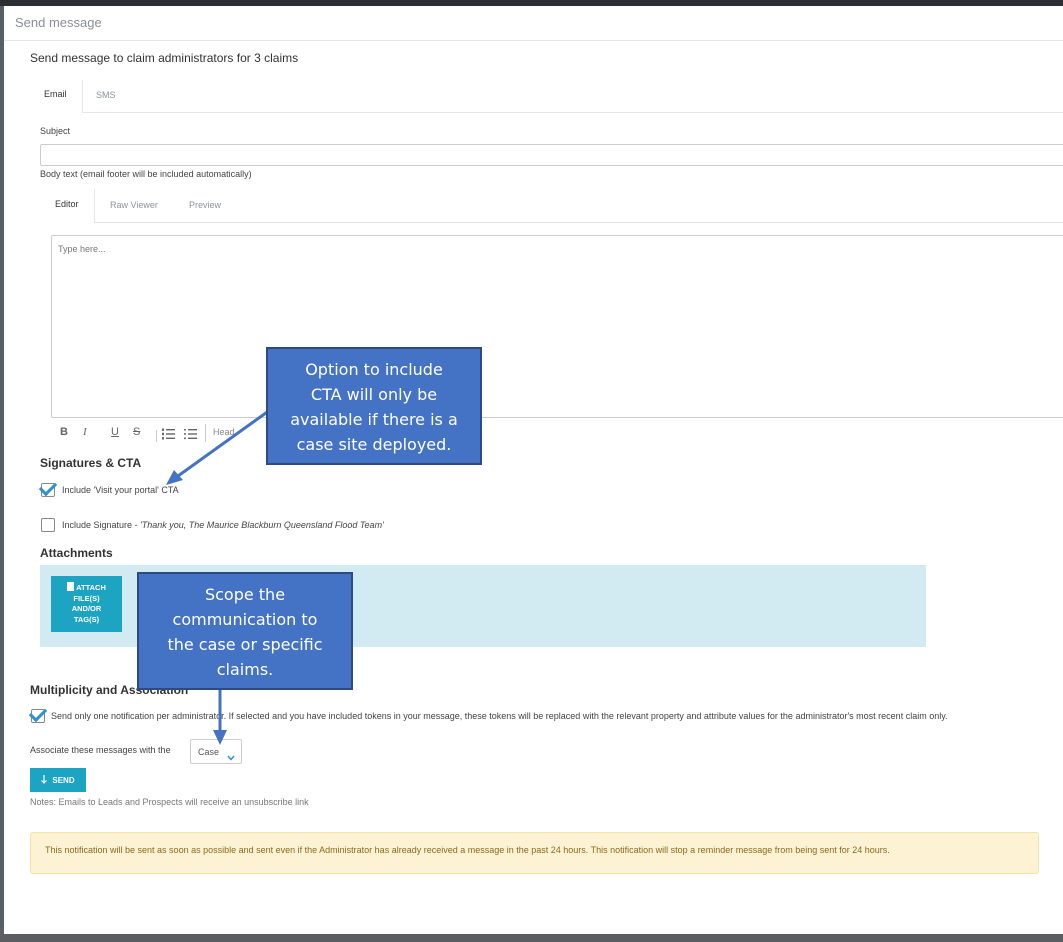 The image size is (1063, 942). What do you see at coordinates (245, 644) in the screenshot?
I see `scope-callout-line-3: the case or specific` at bounding box center [245, 644].